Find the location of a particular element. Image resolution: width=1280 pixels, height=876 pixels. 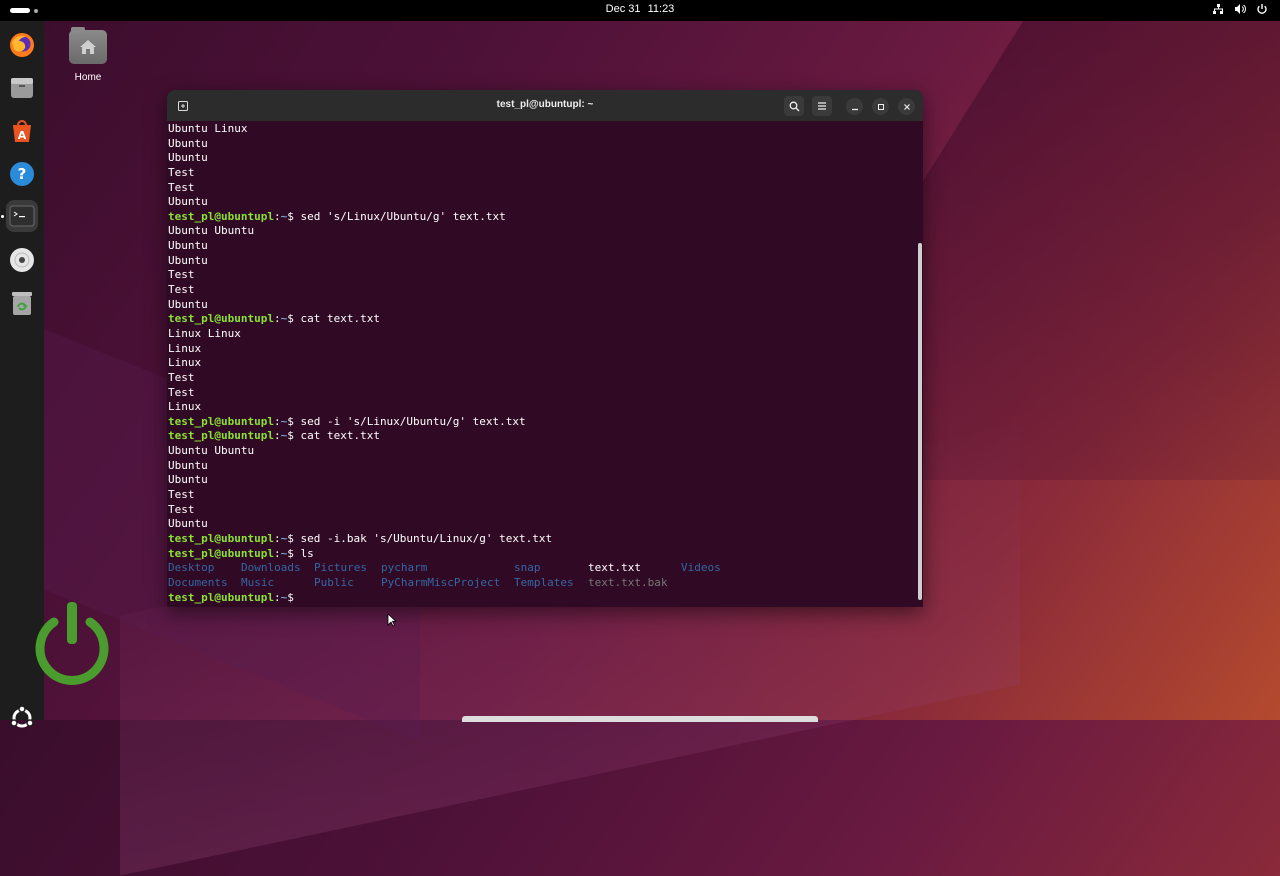

bottom-panel-edge is located at coordinates (640, 719).